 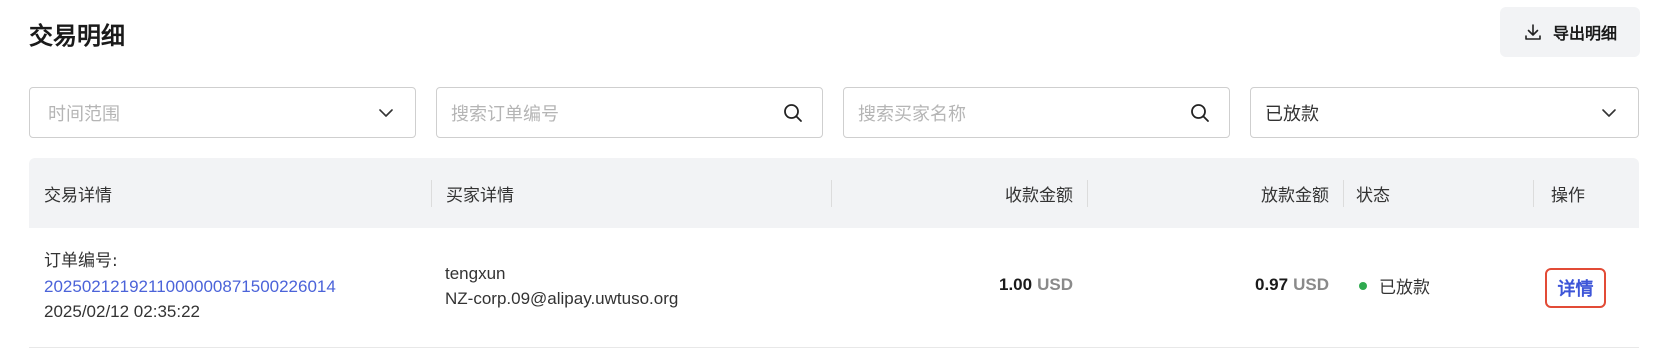 What do you see at coordinates (1586, 193) in the screenshot?
I see `column-header-action: 操作` at bounding box center [1586, 193].